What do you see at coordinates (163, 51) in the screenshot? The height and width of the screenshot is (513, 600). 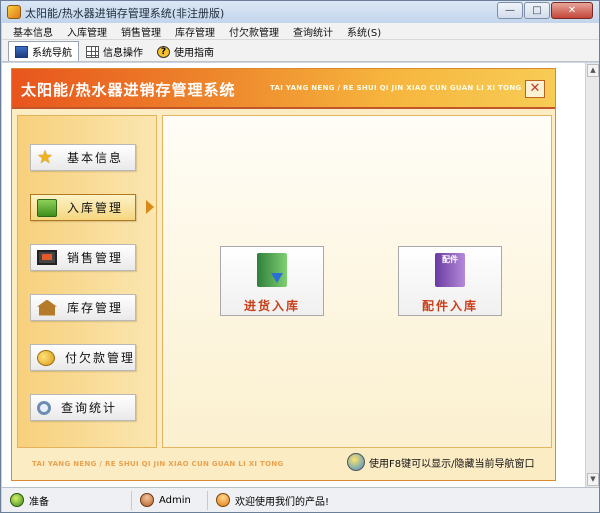 I see `help-icon: ?` at bounding box center [163, 51].